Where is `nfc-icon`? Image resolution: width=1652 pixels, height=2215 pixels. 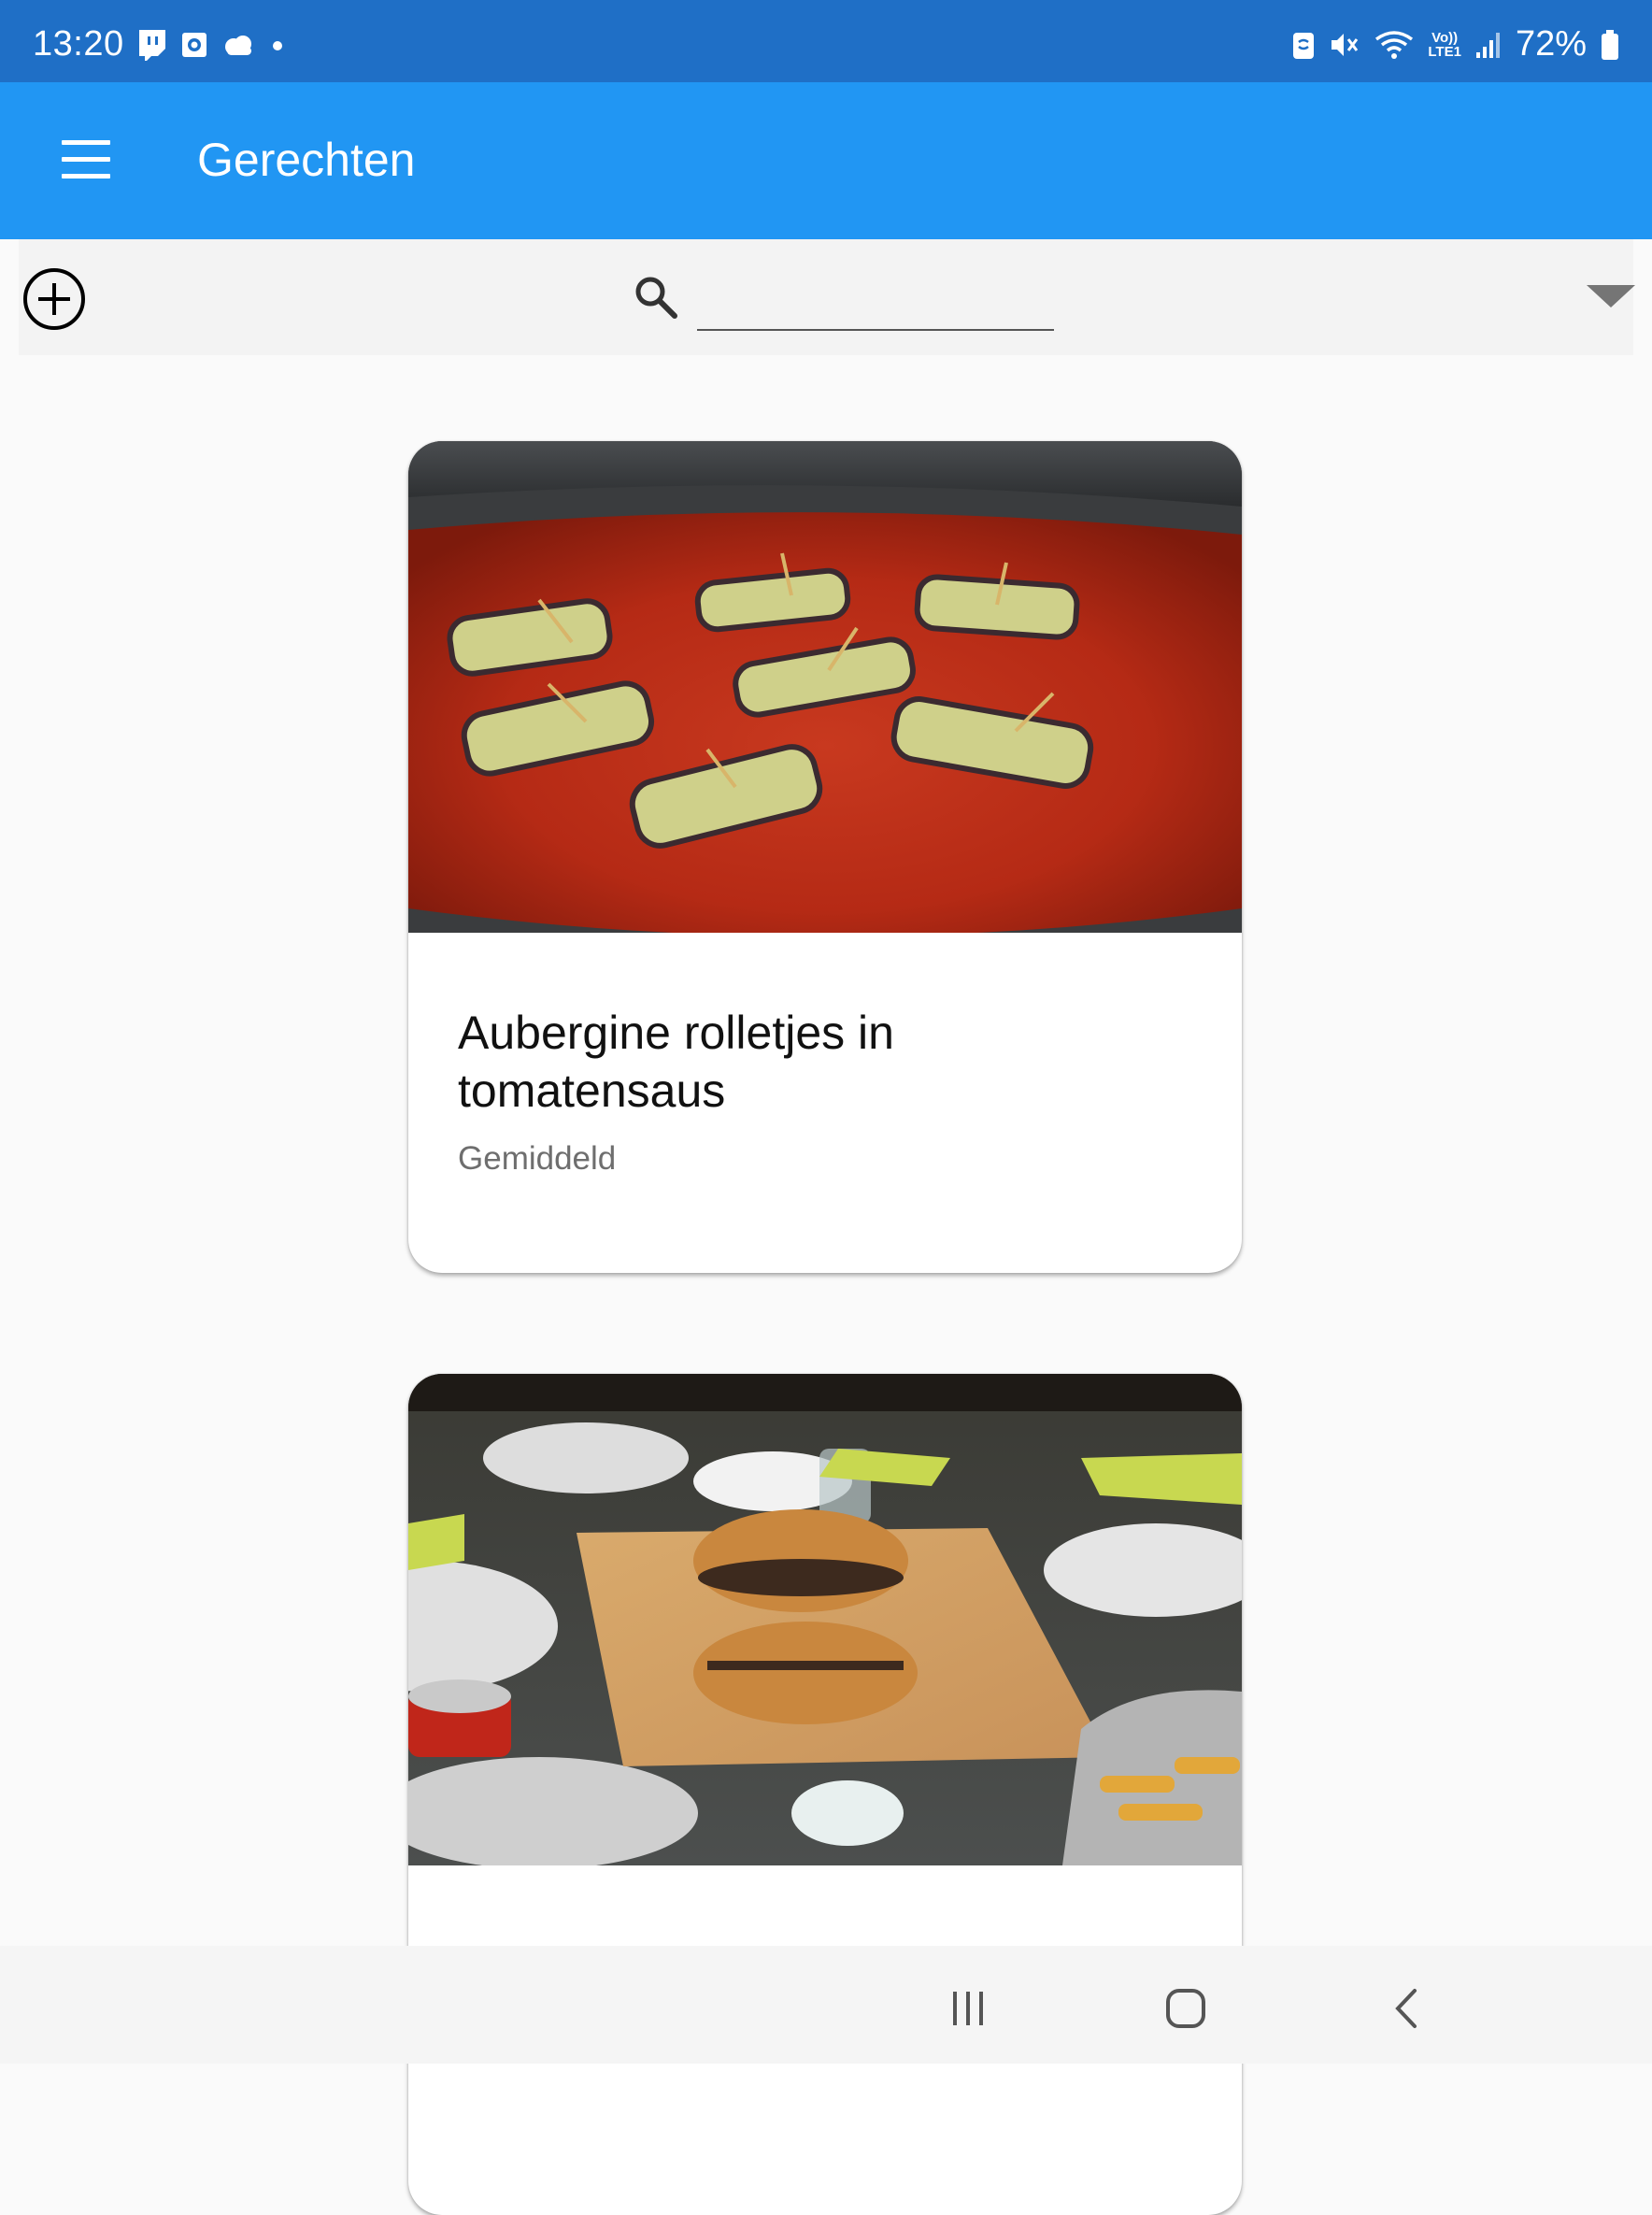
nfc-icon is located at coordinates (1304, 45).